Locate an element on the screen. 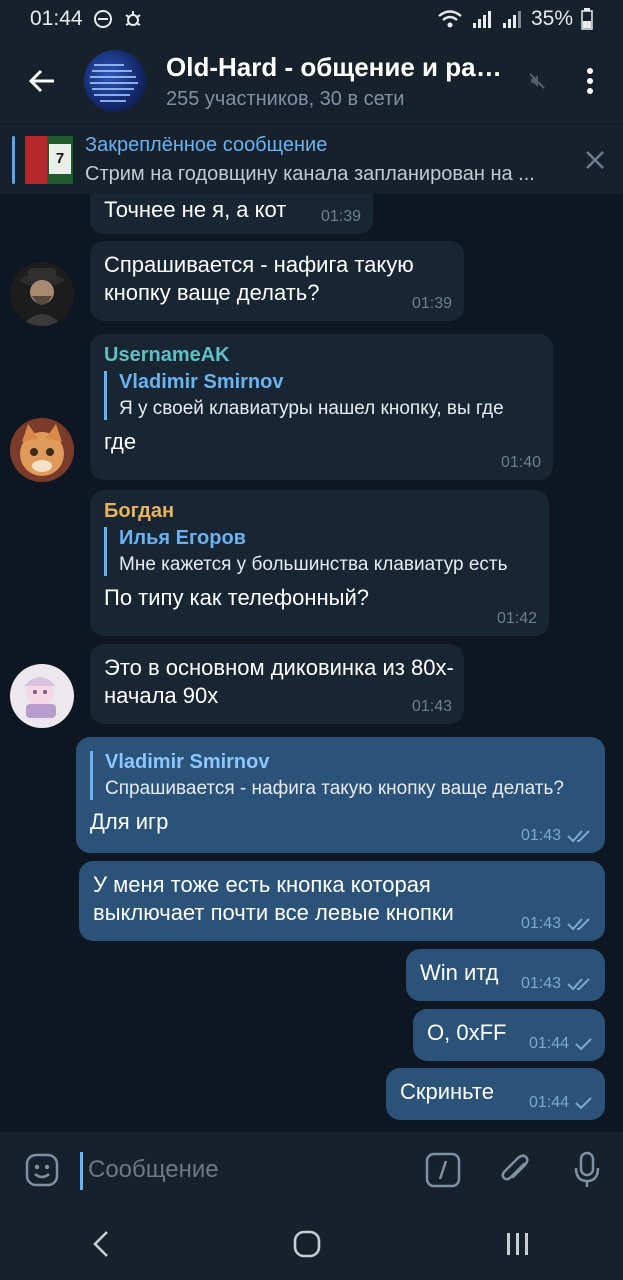 Image resolution: width=623 pixels, height=1280 pixels. emoji-icon is located at coordinates (42, 1170).